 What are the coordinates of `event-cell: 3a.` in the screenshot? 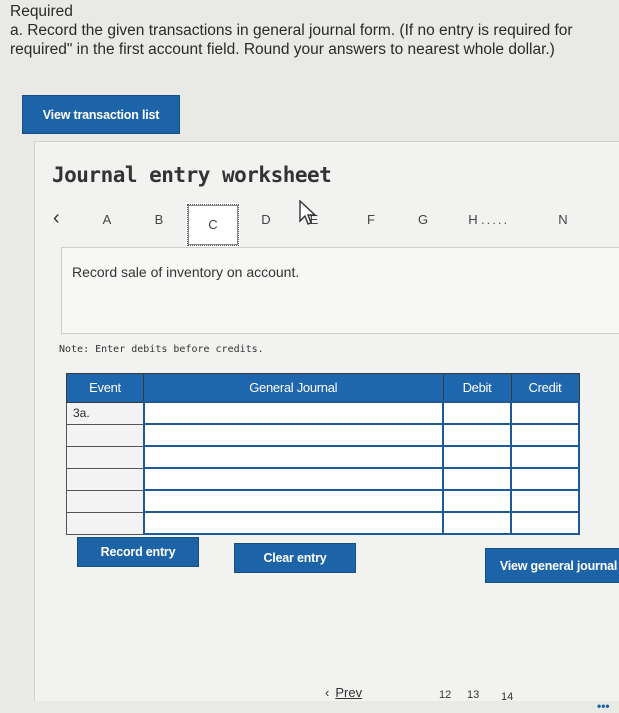 It's located at (105, 413).